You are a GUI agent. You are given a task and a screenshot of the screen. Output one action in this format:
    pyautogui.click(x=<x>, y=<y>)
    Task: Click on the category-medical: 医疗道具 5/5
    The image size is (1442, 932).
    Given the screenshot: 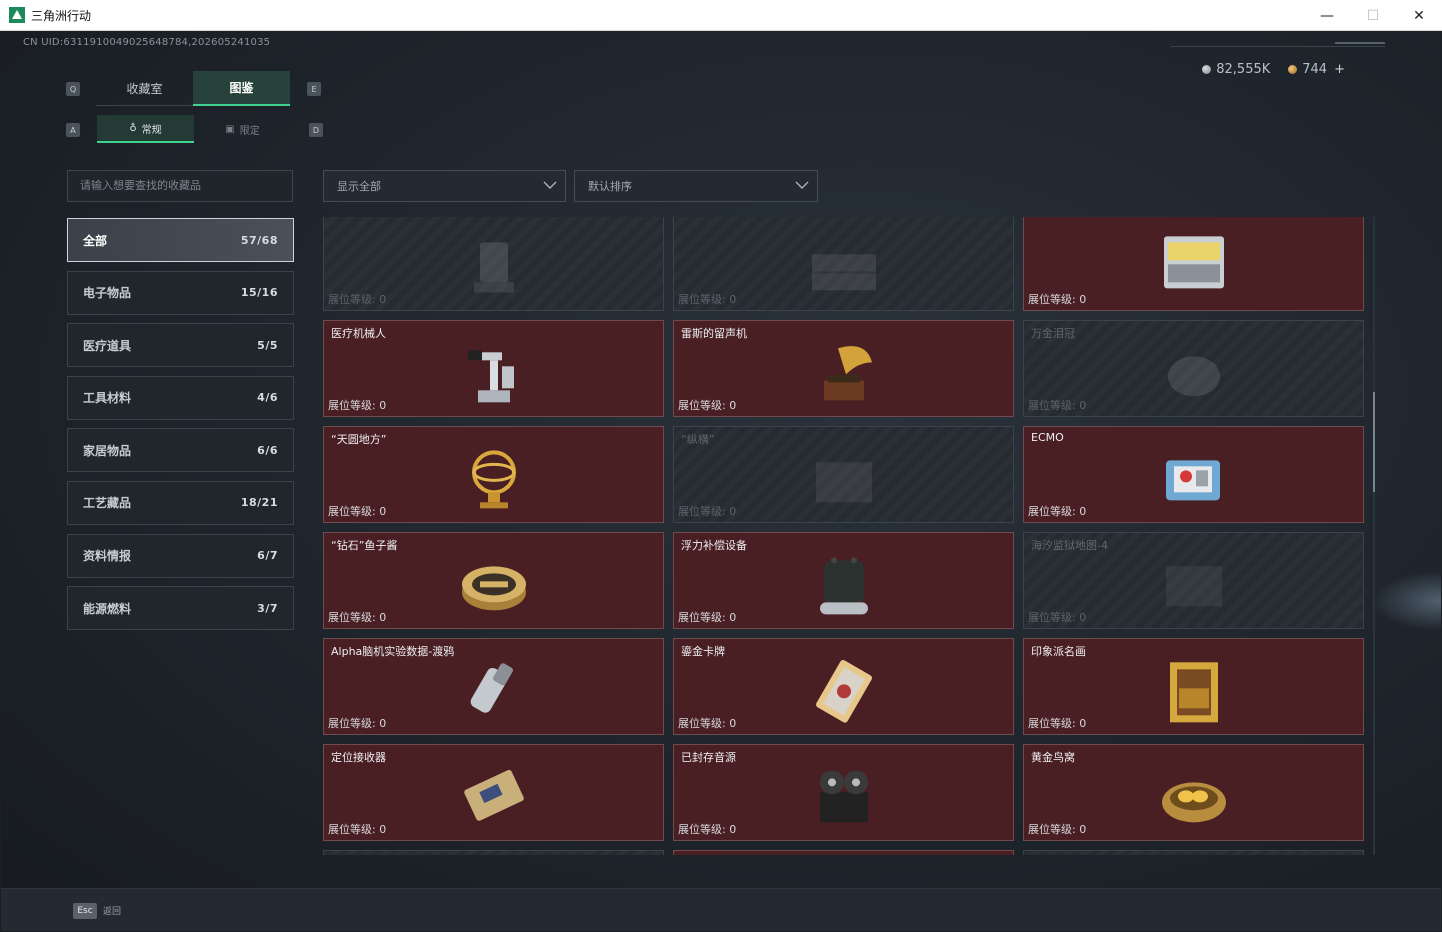 What is the action you would take?
    pyautogui.click(x=180, y=345)
    